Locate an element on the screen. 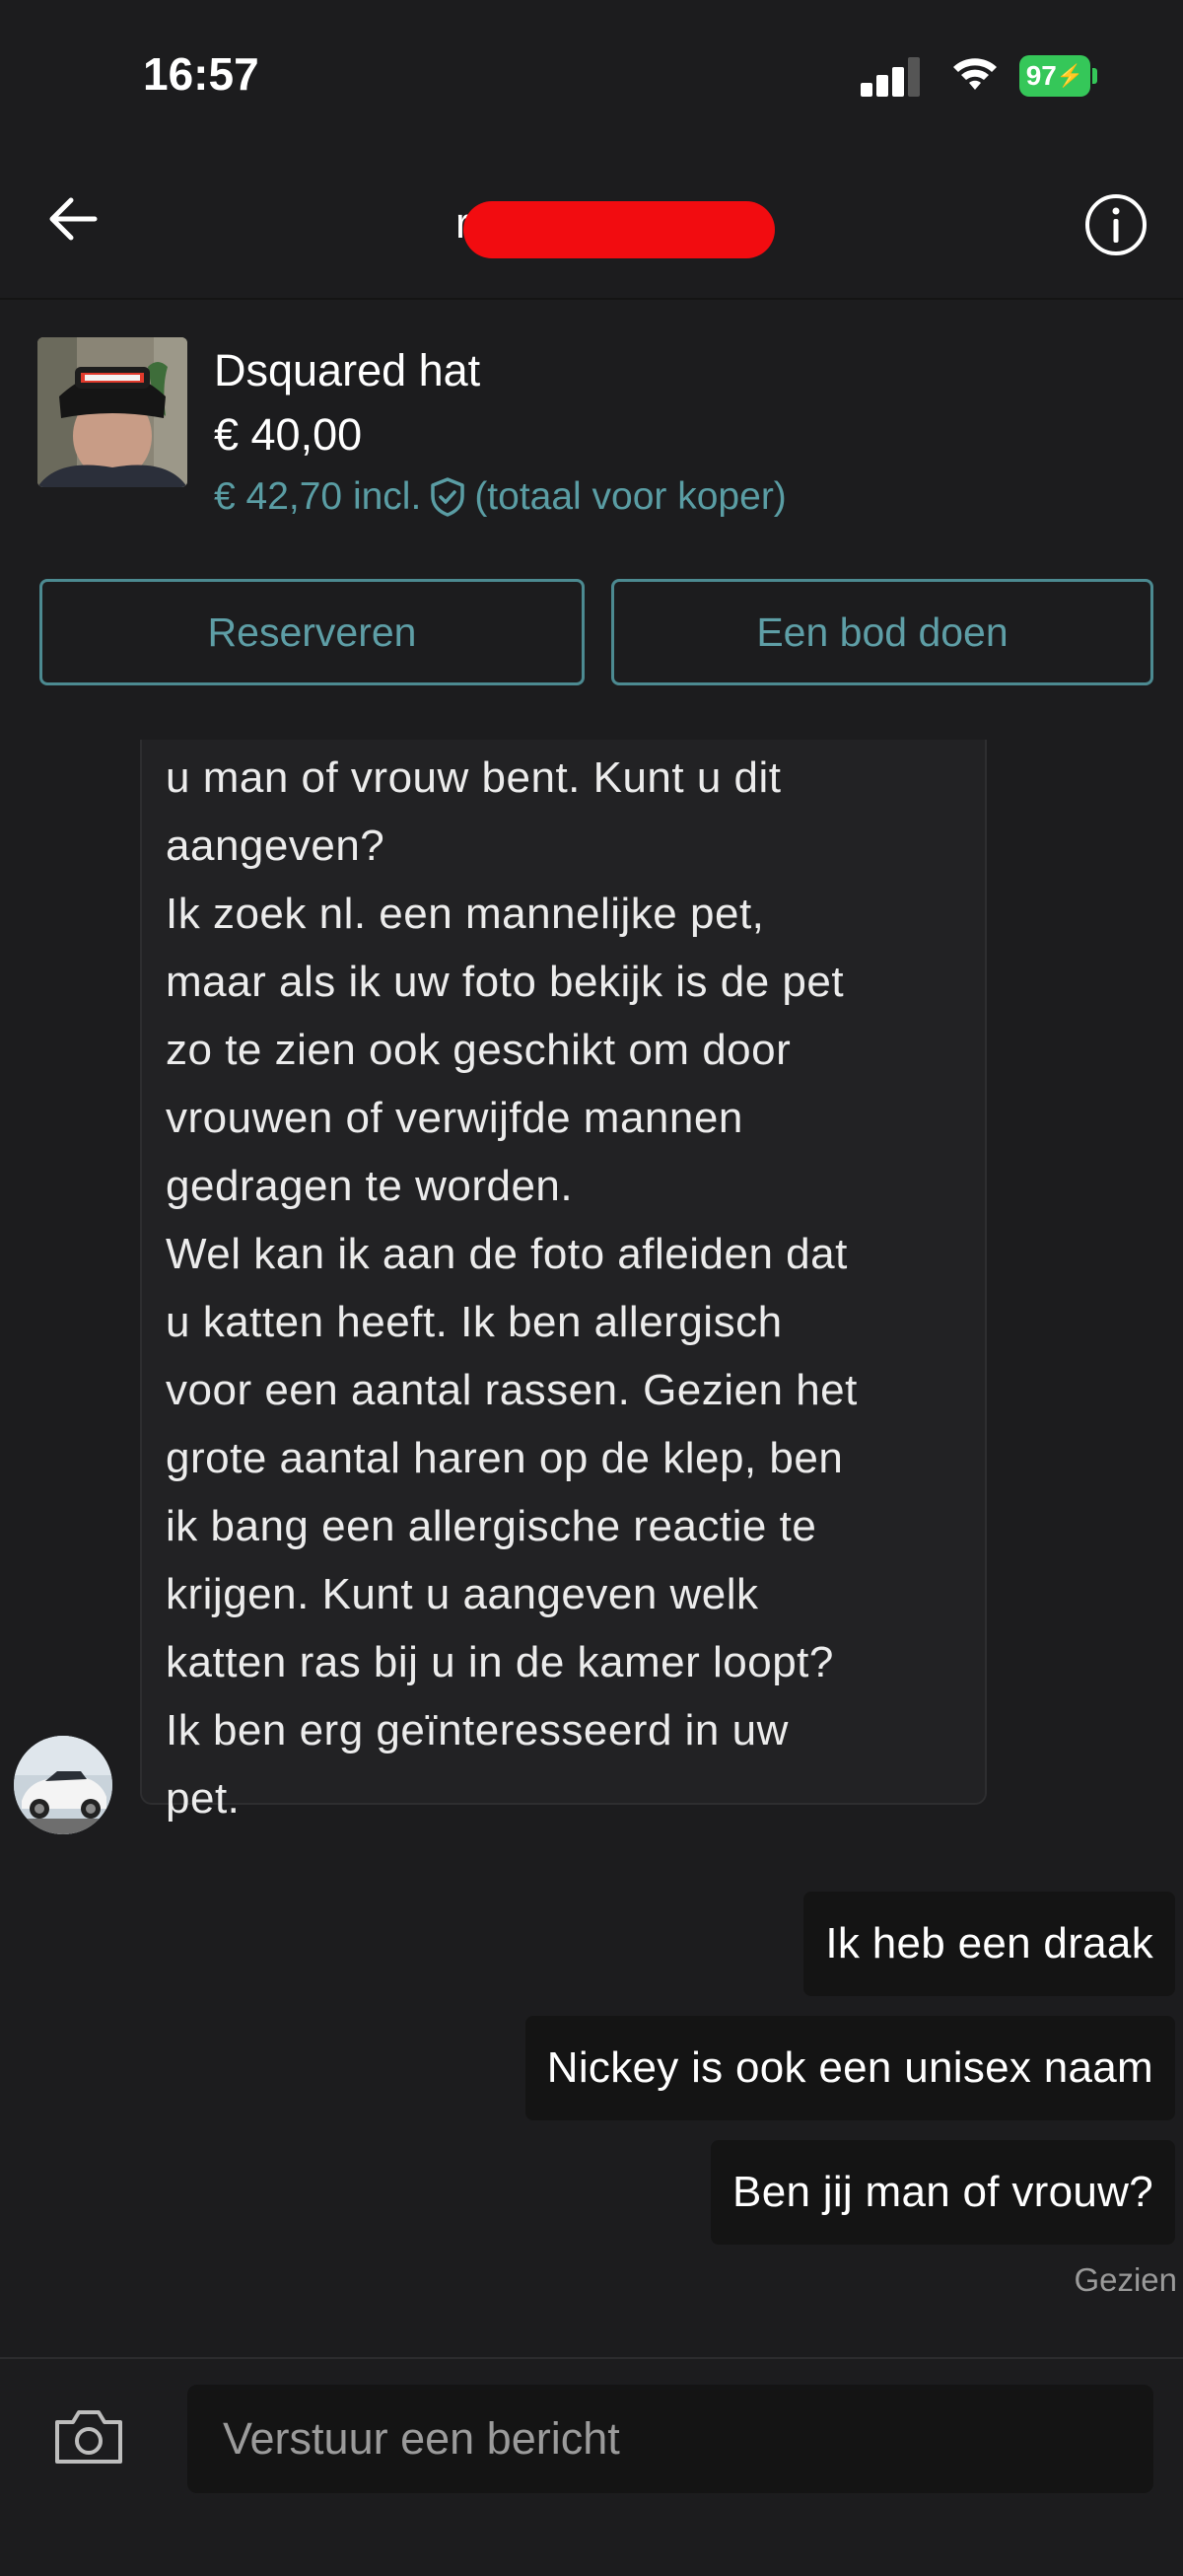 Image resolution: width=1183 pixels, height=2576 pixels. camera-icon is located at coordinates (88, 2437).